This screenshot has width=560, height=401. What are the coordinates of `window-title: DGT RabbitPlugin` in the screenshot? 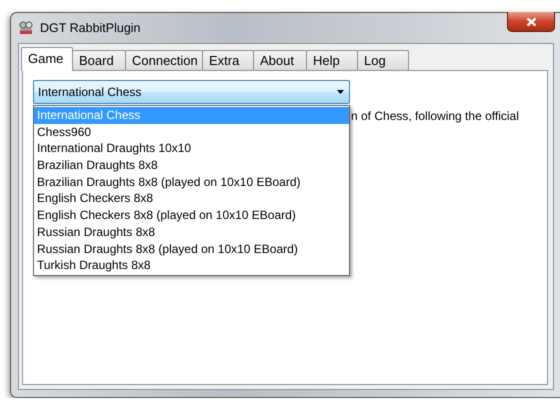 It's located at (90, 28).